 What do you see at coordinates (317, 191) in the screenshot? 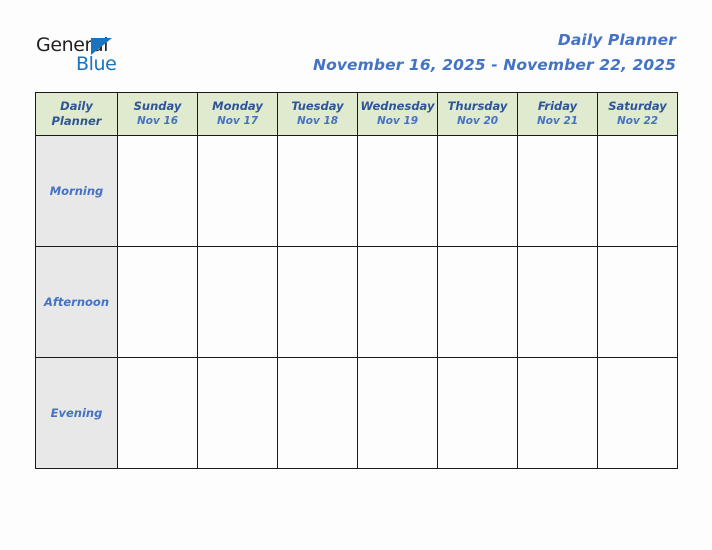
I see `planner-cell-morning-tuesday` at bounding box center [317, 191].